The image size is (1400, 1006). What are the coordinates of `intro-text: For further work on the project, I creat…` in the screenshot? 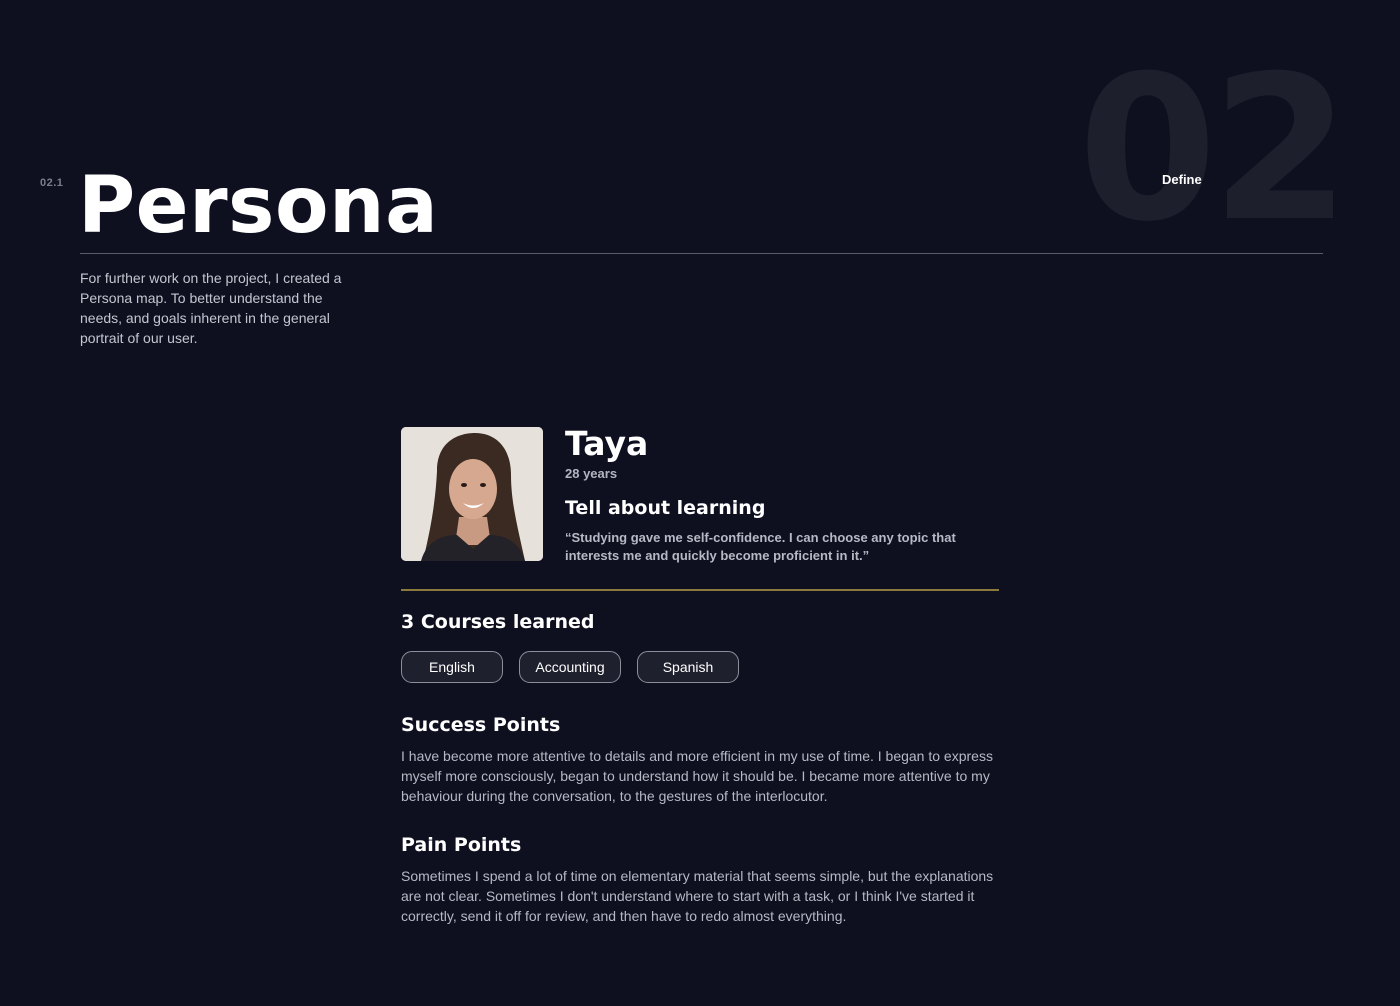 It's located at (211, 308).